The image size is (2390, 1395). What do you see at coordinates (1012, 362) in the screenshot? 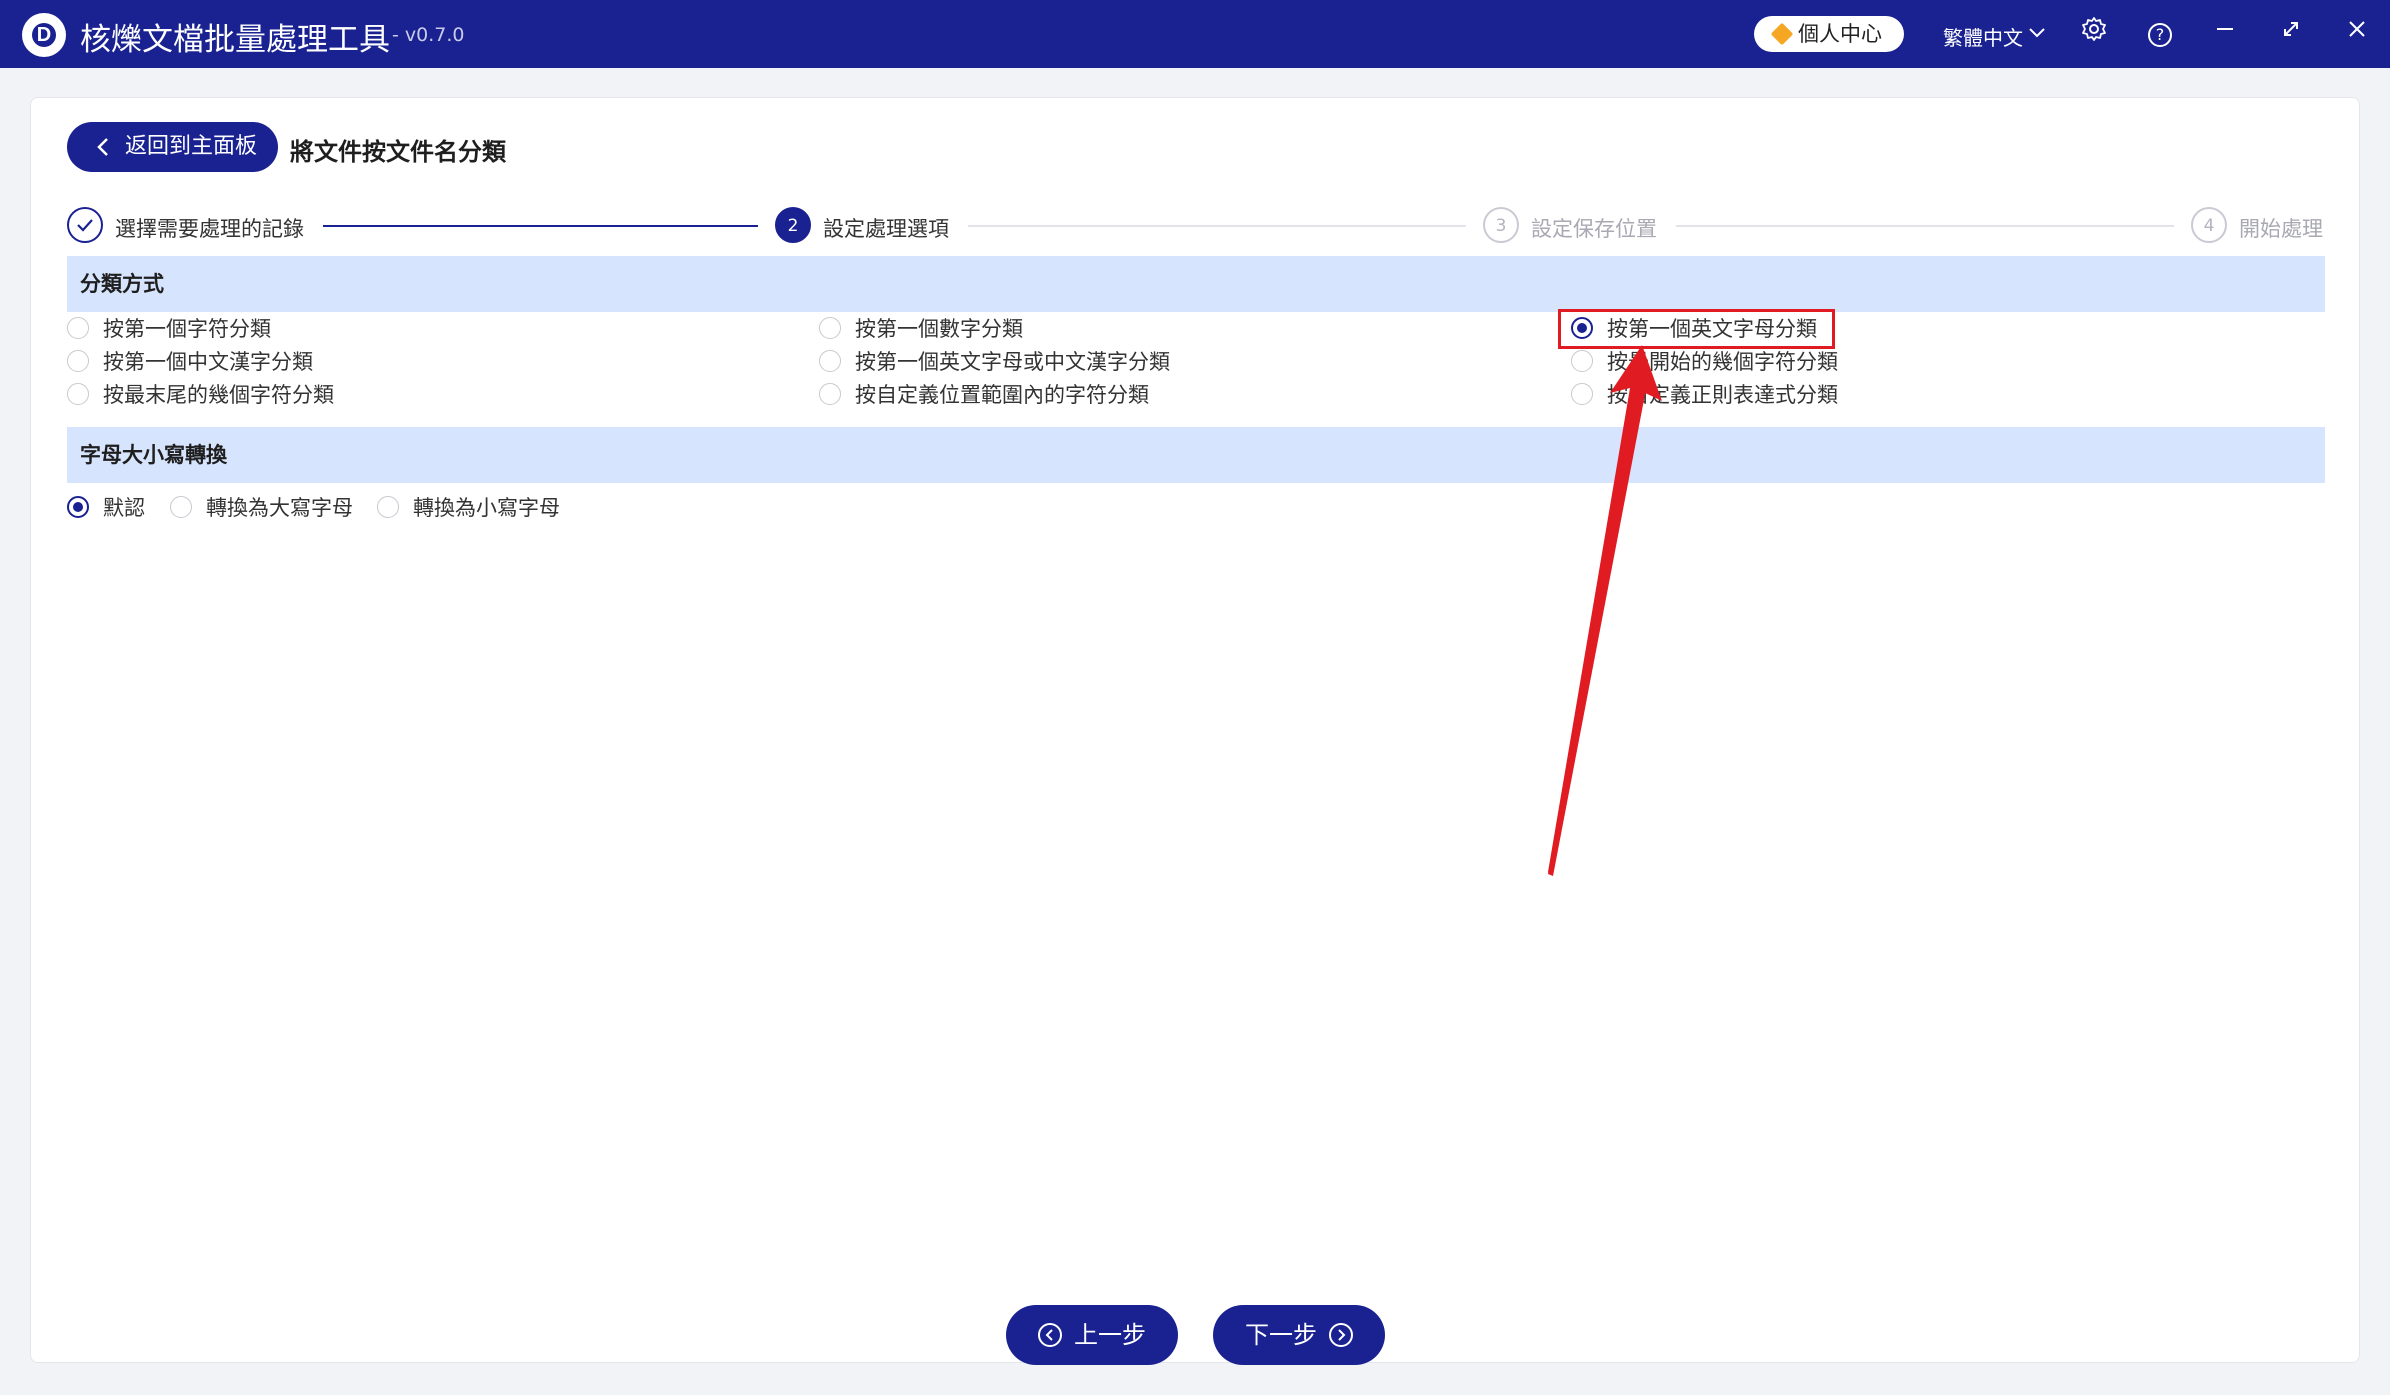
I see `radio-label: 按第一個英文字母或中文漢字分類` at bounding box center [1012, 362].